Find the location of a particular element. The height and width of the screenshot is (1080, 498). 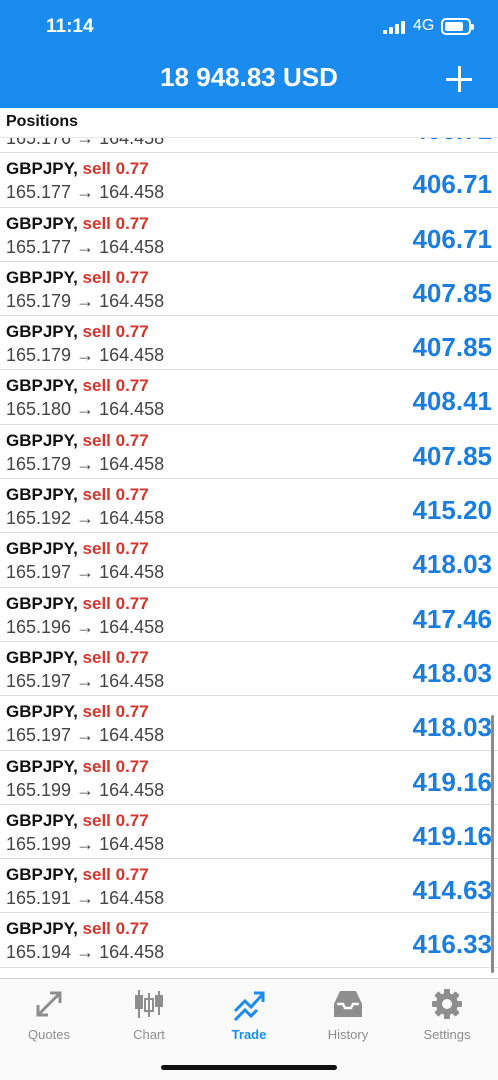

tab-history-label: History is located at coordinates (348, 1034).